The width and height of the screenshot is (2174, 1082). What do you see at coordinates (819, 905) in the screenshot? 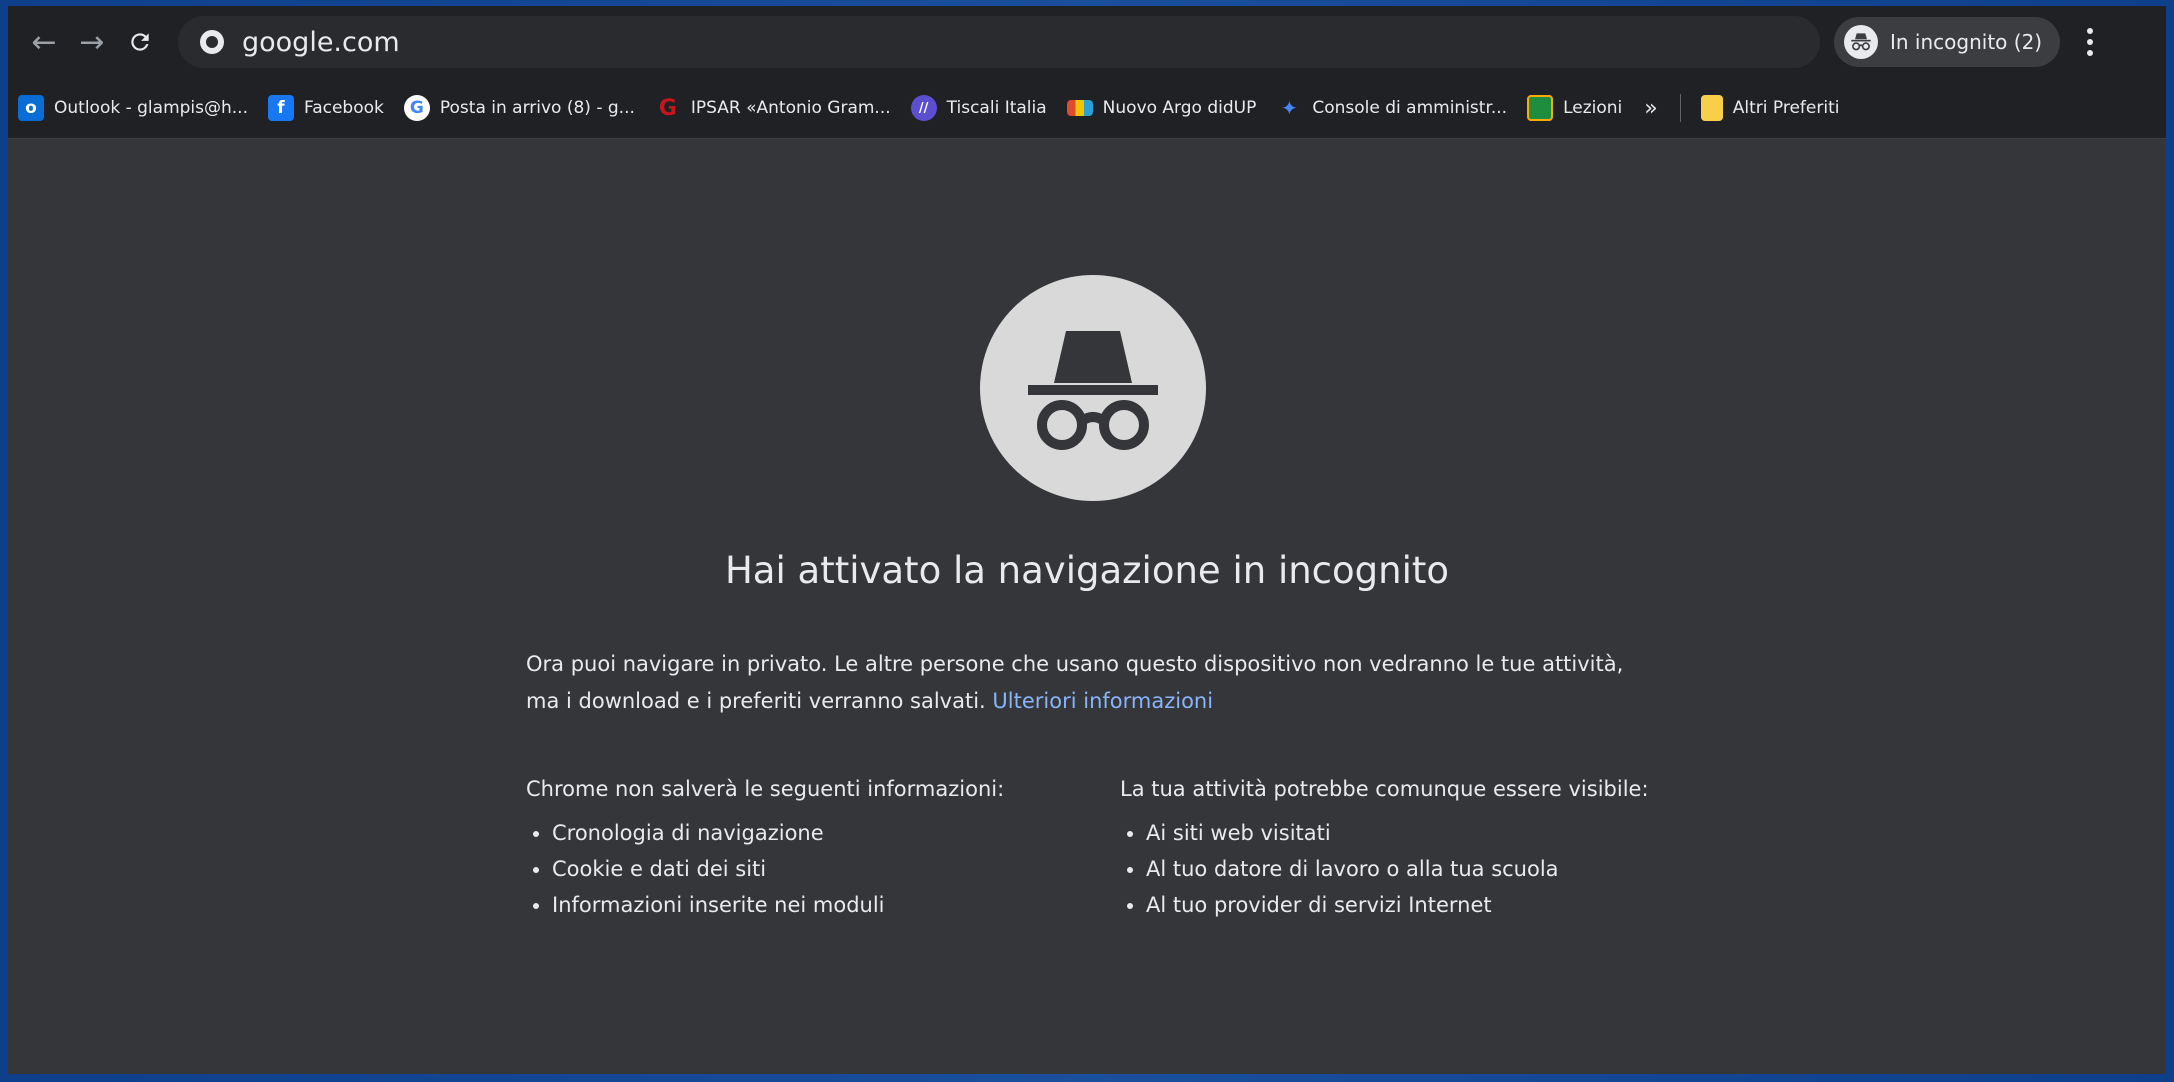
I see `list-item: Informazioni inserite nei moduli` at bounding box center [819, 905].